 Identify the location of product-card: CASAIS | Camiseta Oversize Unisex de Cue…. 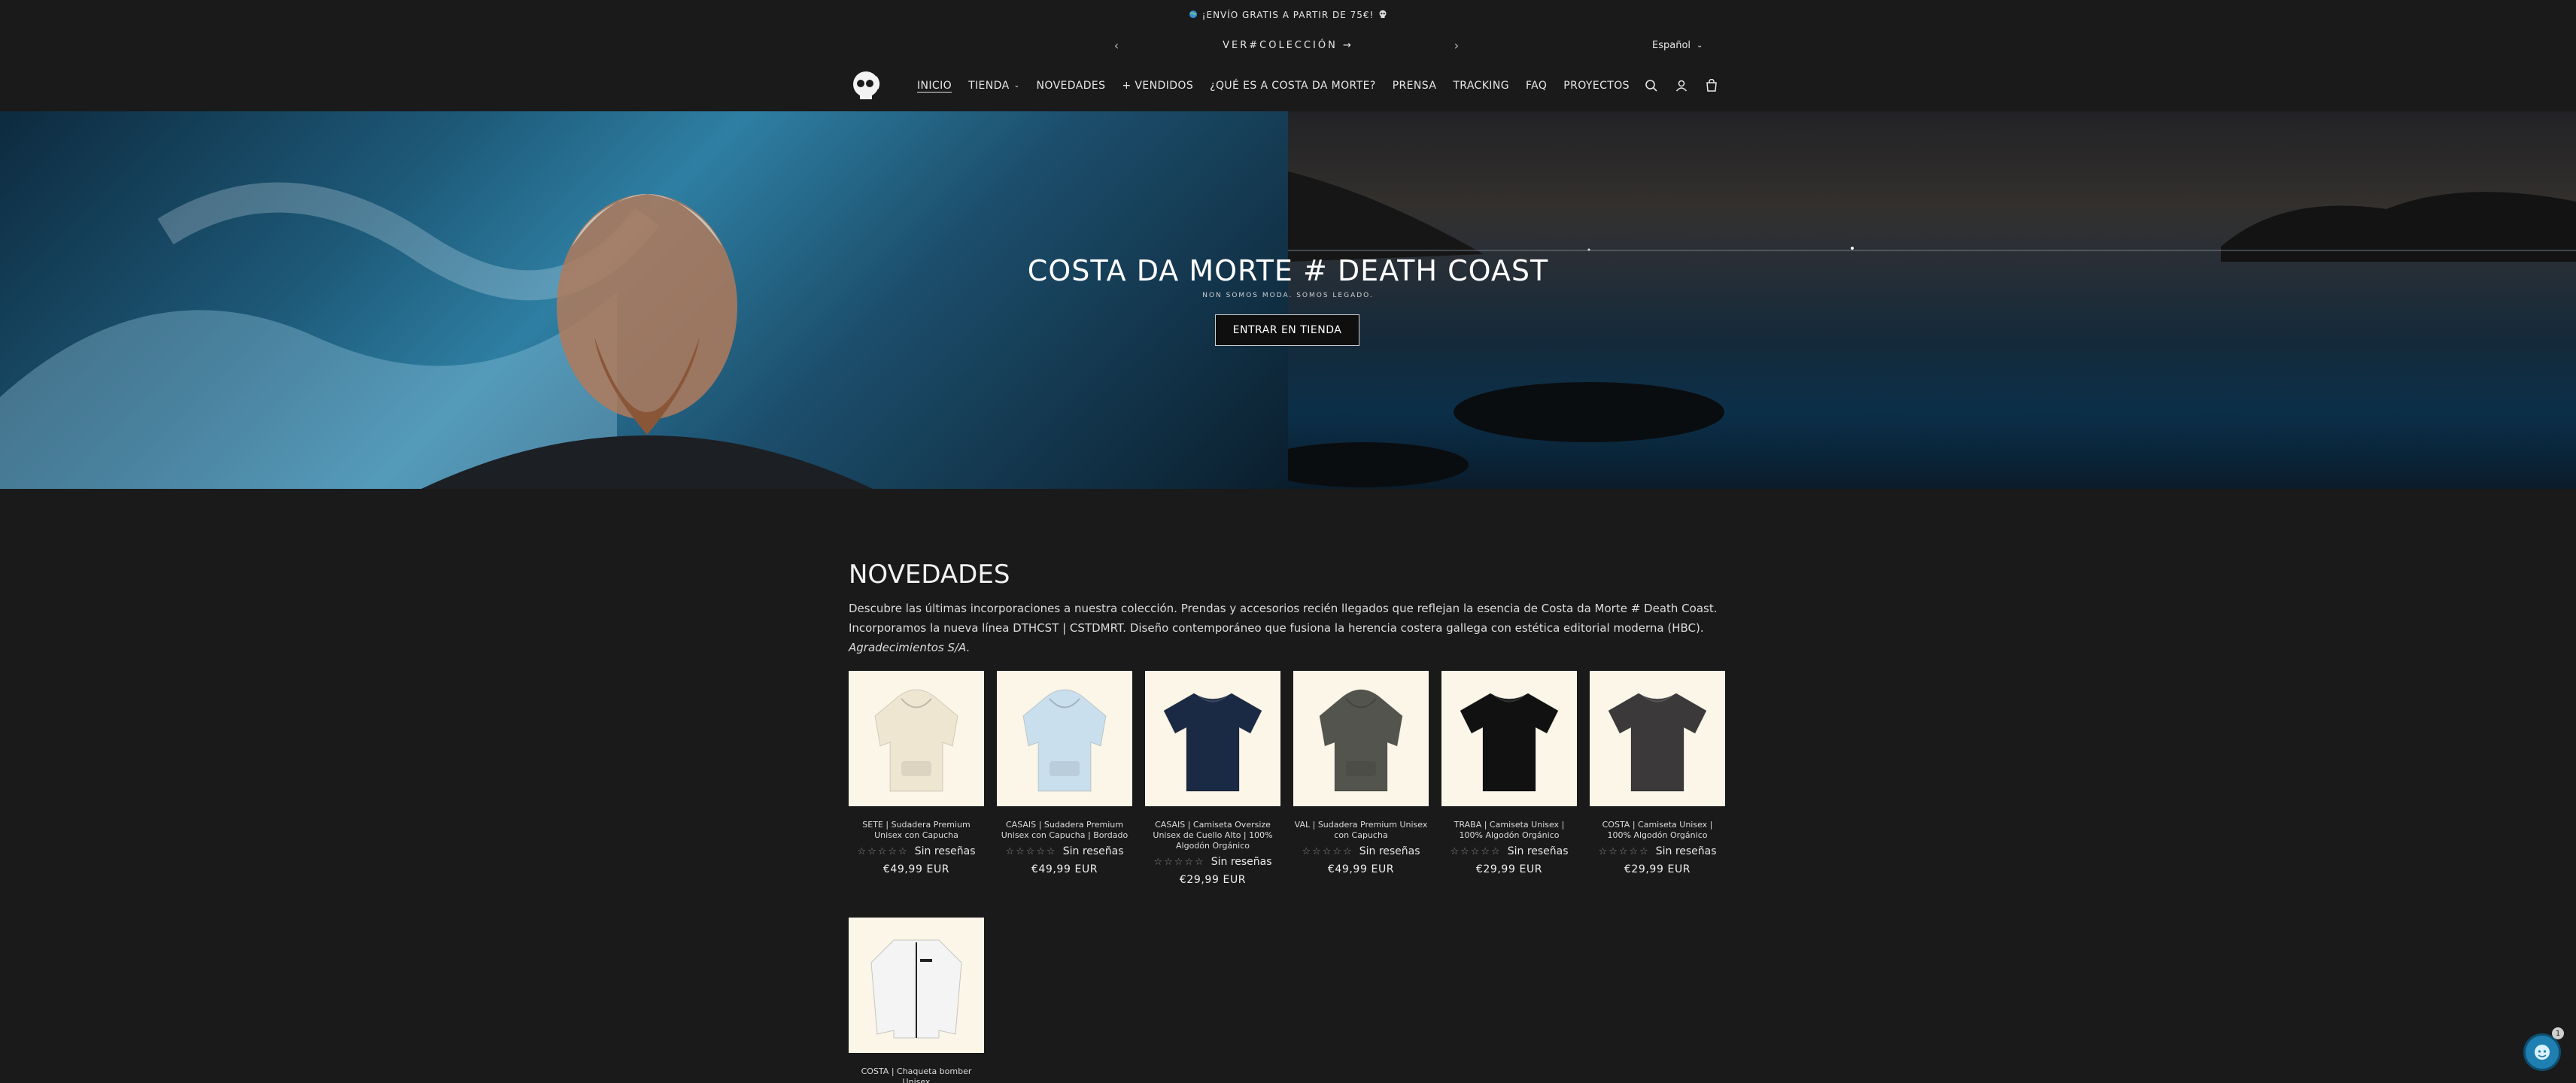
(1212, 778).